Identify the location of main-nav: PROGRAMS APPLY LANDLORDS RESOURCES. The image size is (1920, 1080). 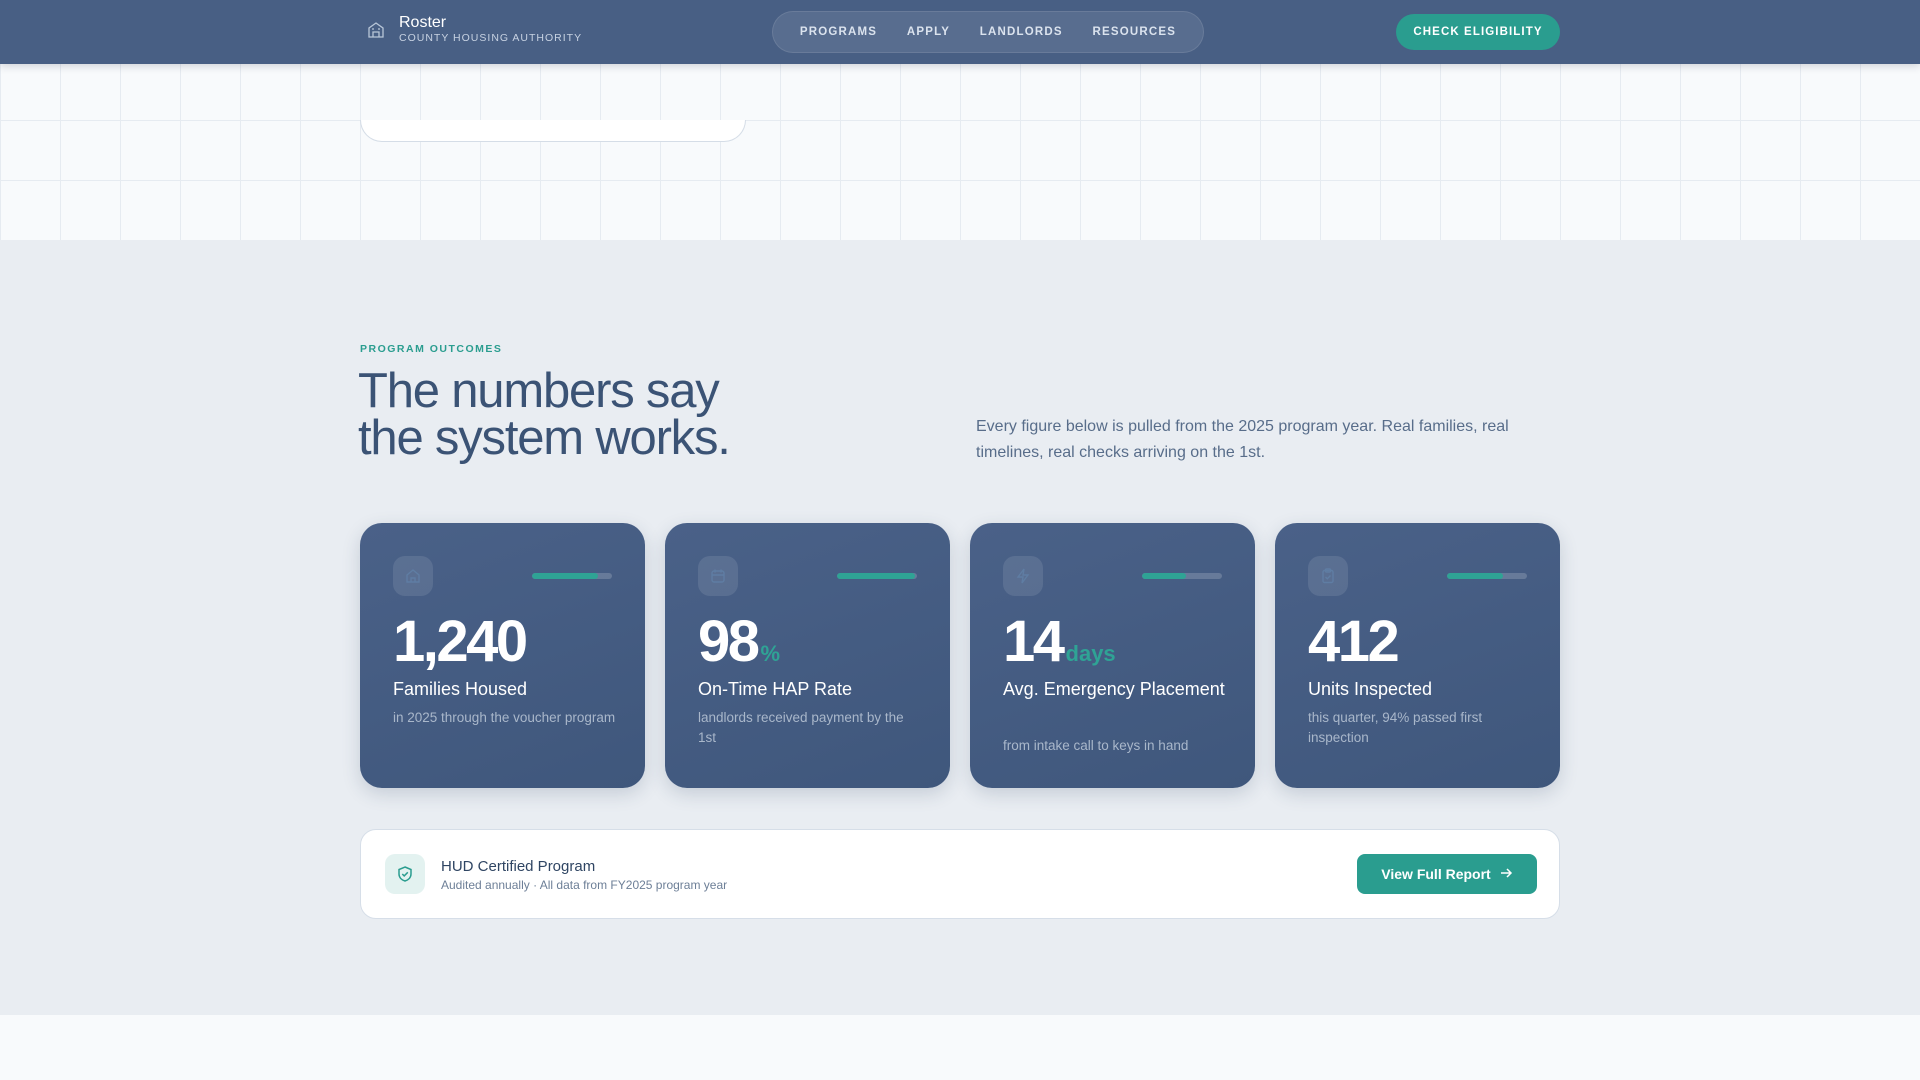
(988, 32).